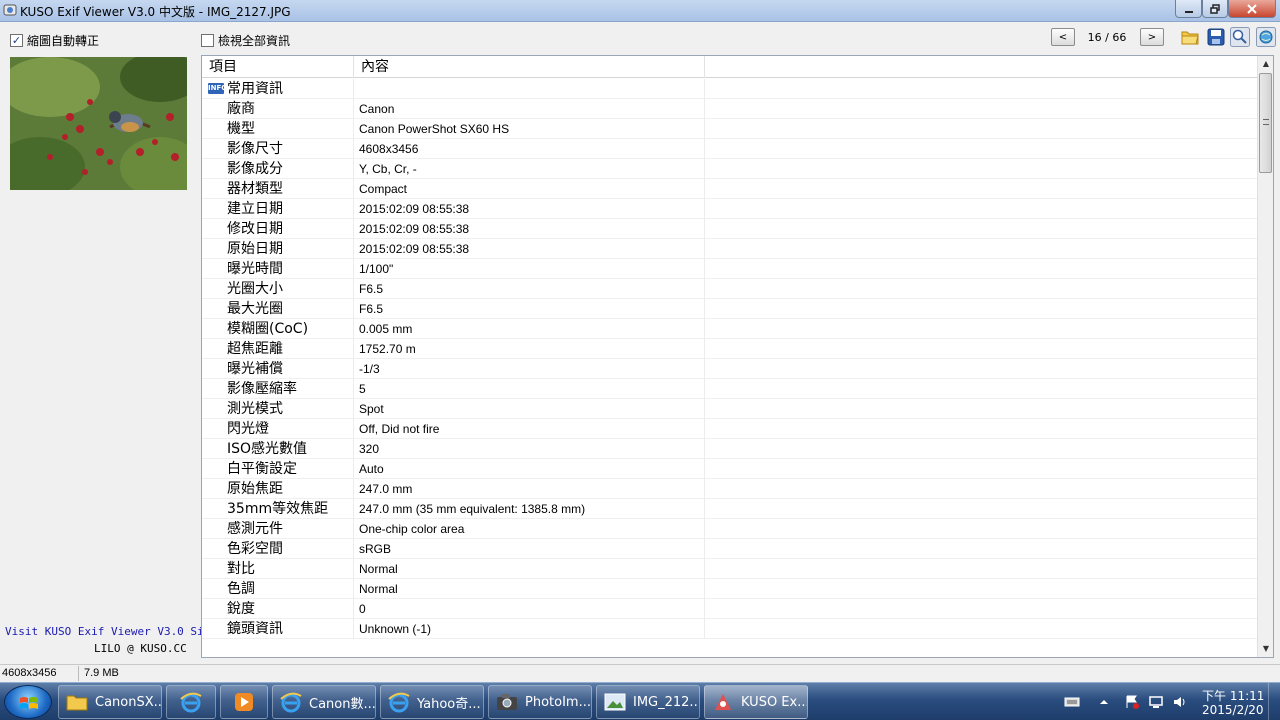  What do you see at coordinates (730, 469) in the screenshot?
I see `table-row: 白平衡設定 Auto` at bounding box center [730, 469].